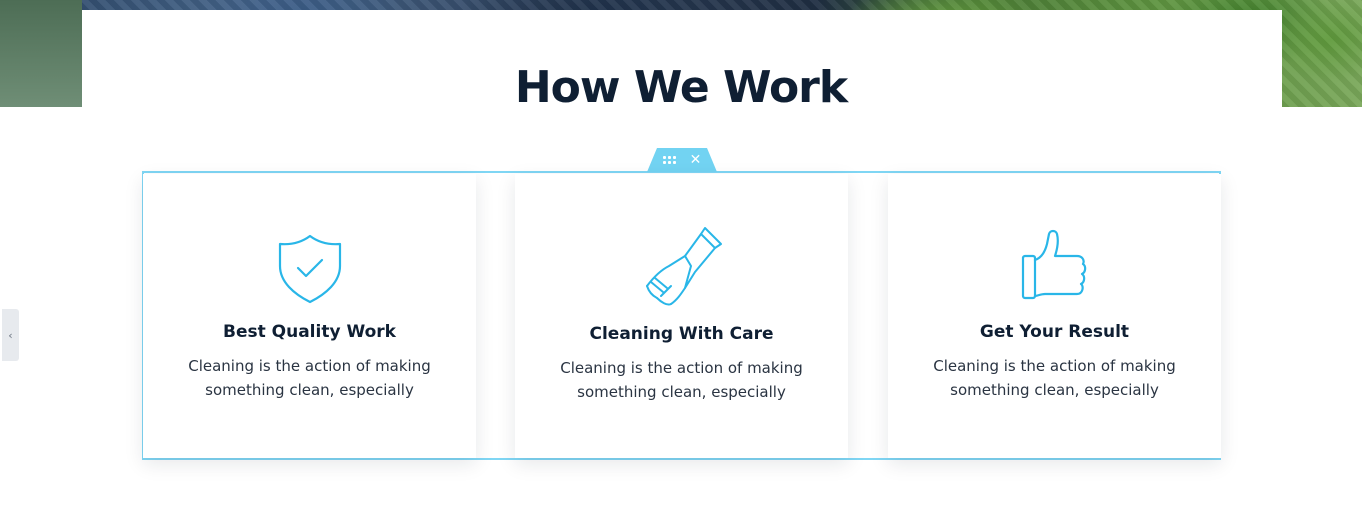 This screenshot has width=1362, height=511. Describe the element at coordinates (669, 160) in the screenshot. I see `drag-handle-icon` at that location.